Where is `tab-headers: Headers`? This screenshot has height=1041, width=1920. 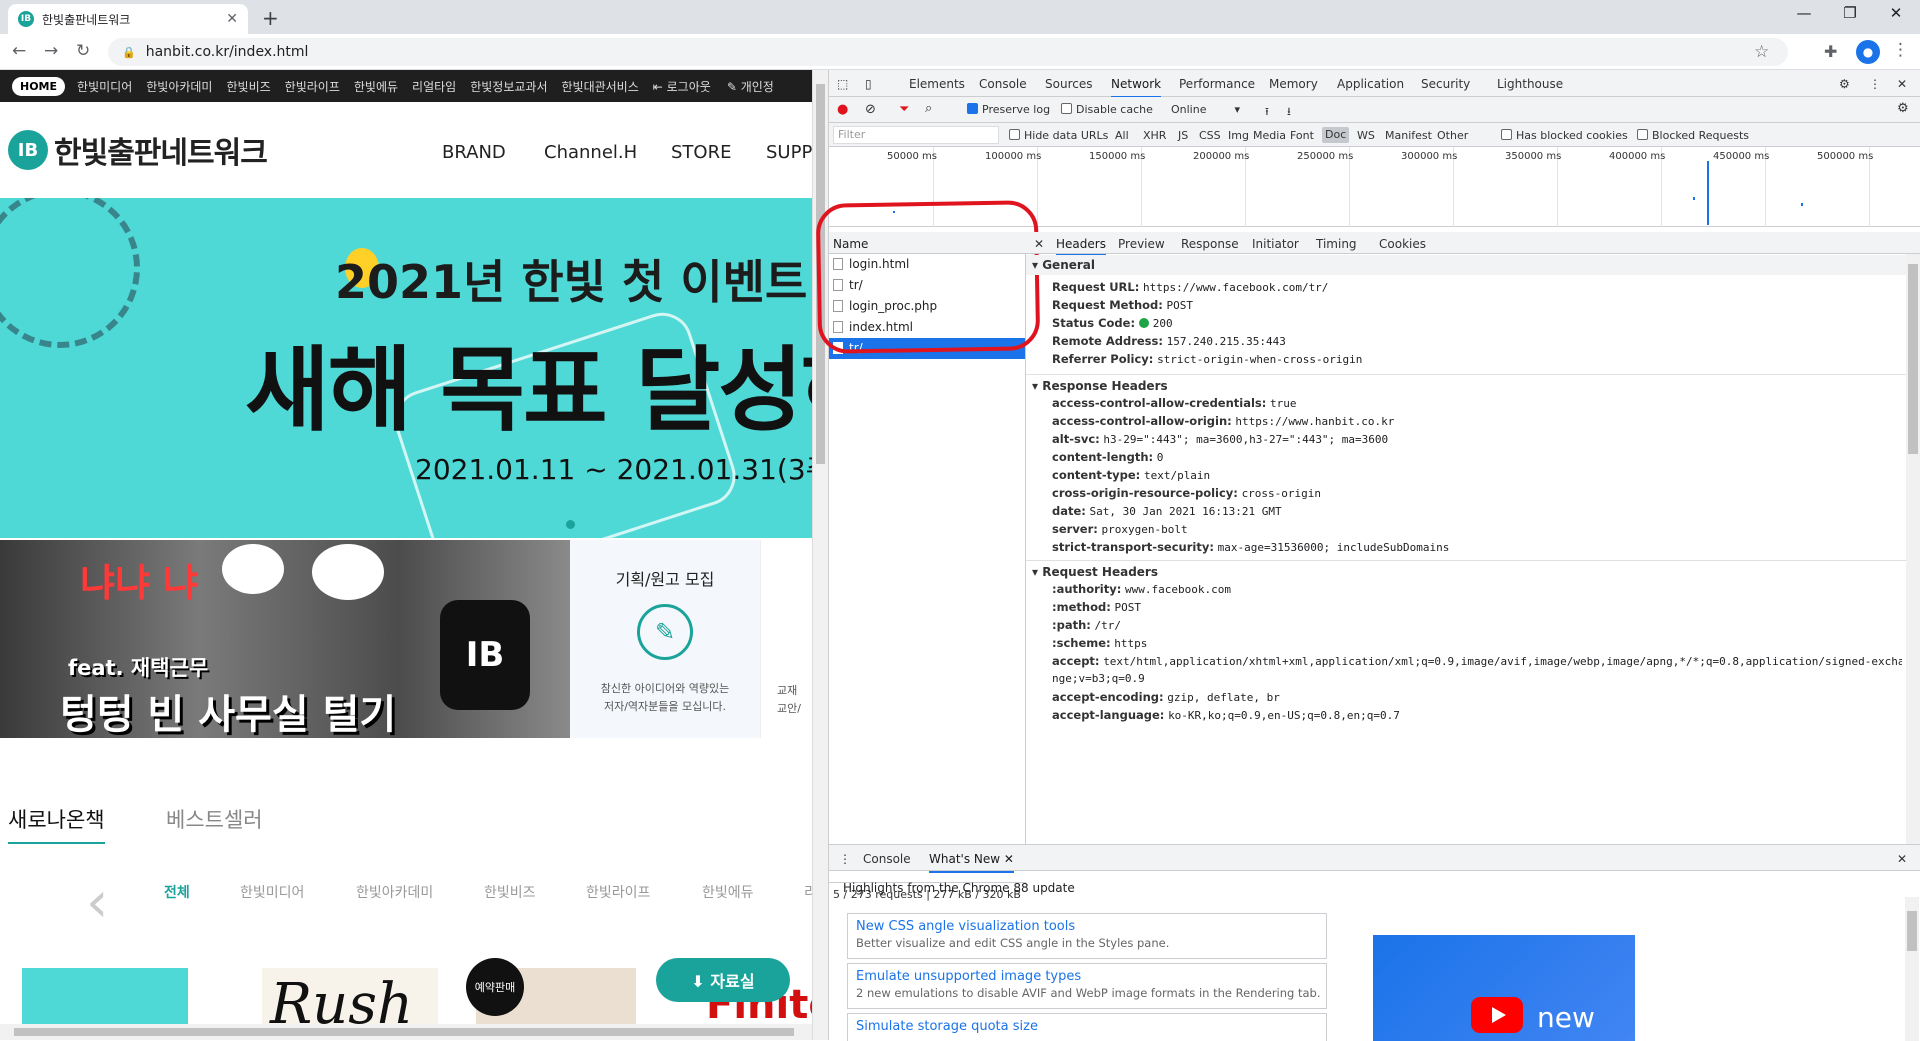 tab-headers: Headers is located at coordinates (1081, 246).